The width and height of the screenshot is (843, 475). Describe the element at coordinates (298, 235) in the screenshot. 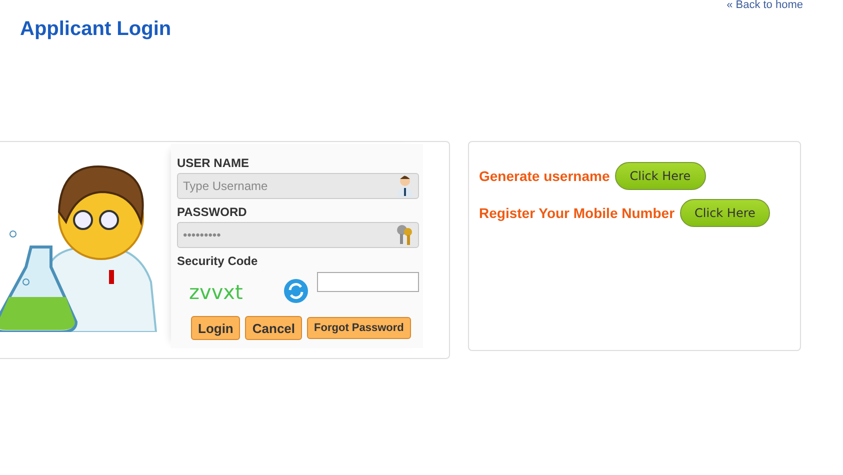

I see `password-field: •••••••••` at that location.